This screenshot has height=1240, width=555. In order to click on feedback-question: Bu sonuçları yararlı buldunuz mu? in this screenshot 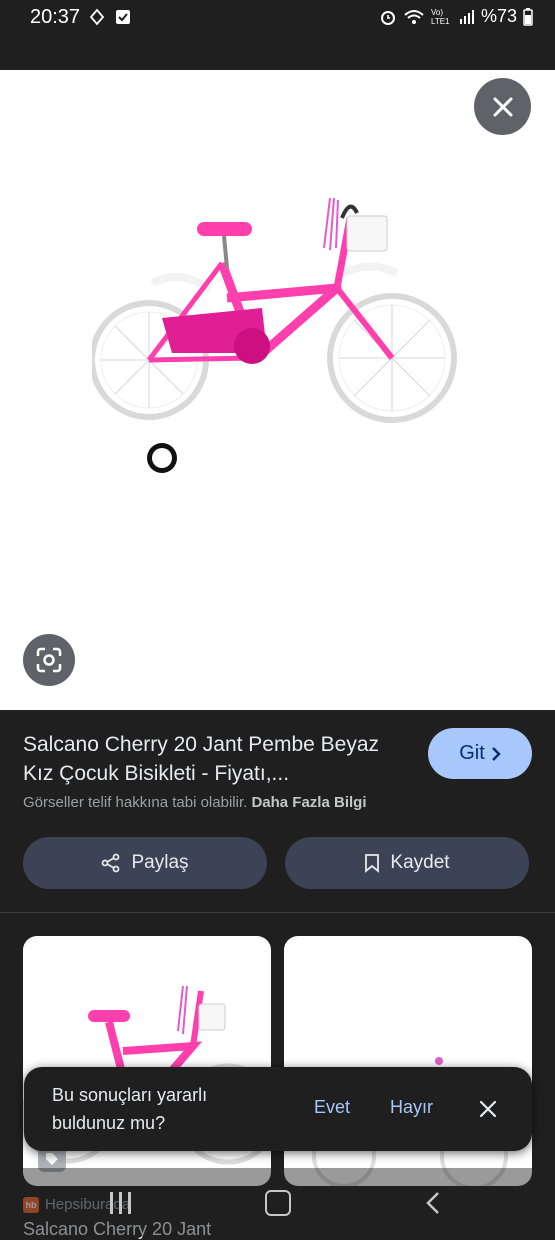, I will do `click(130, 1109)`.